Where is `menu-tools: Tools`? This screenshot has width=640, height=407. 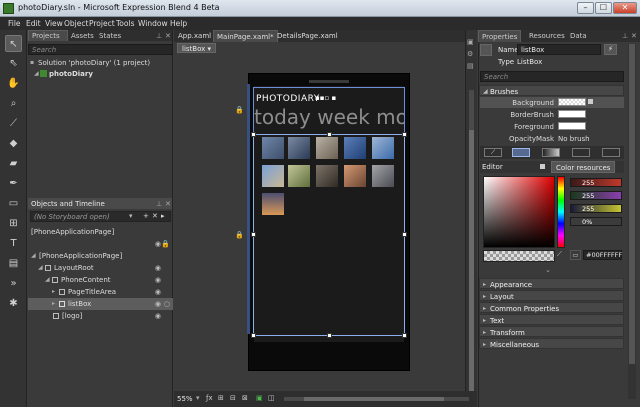 menu-tools: Tools is located at coordinates (125, 23).